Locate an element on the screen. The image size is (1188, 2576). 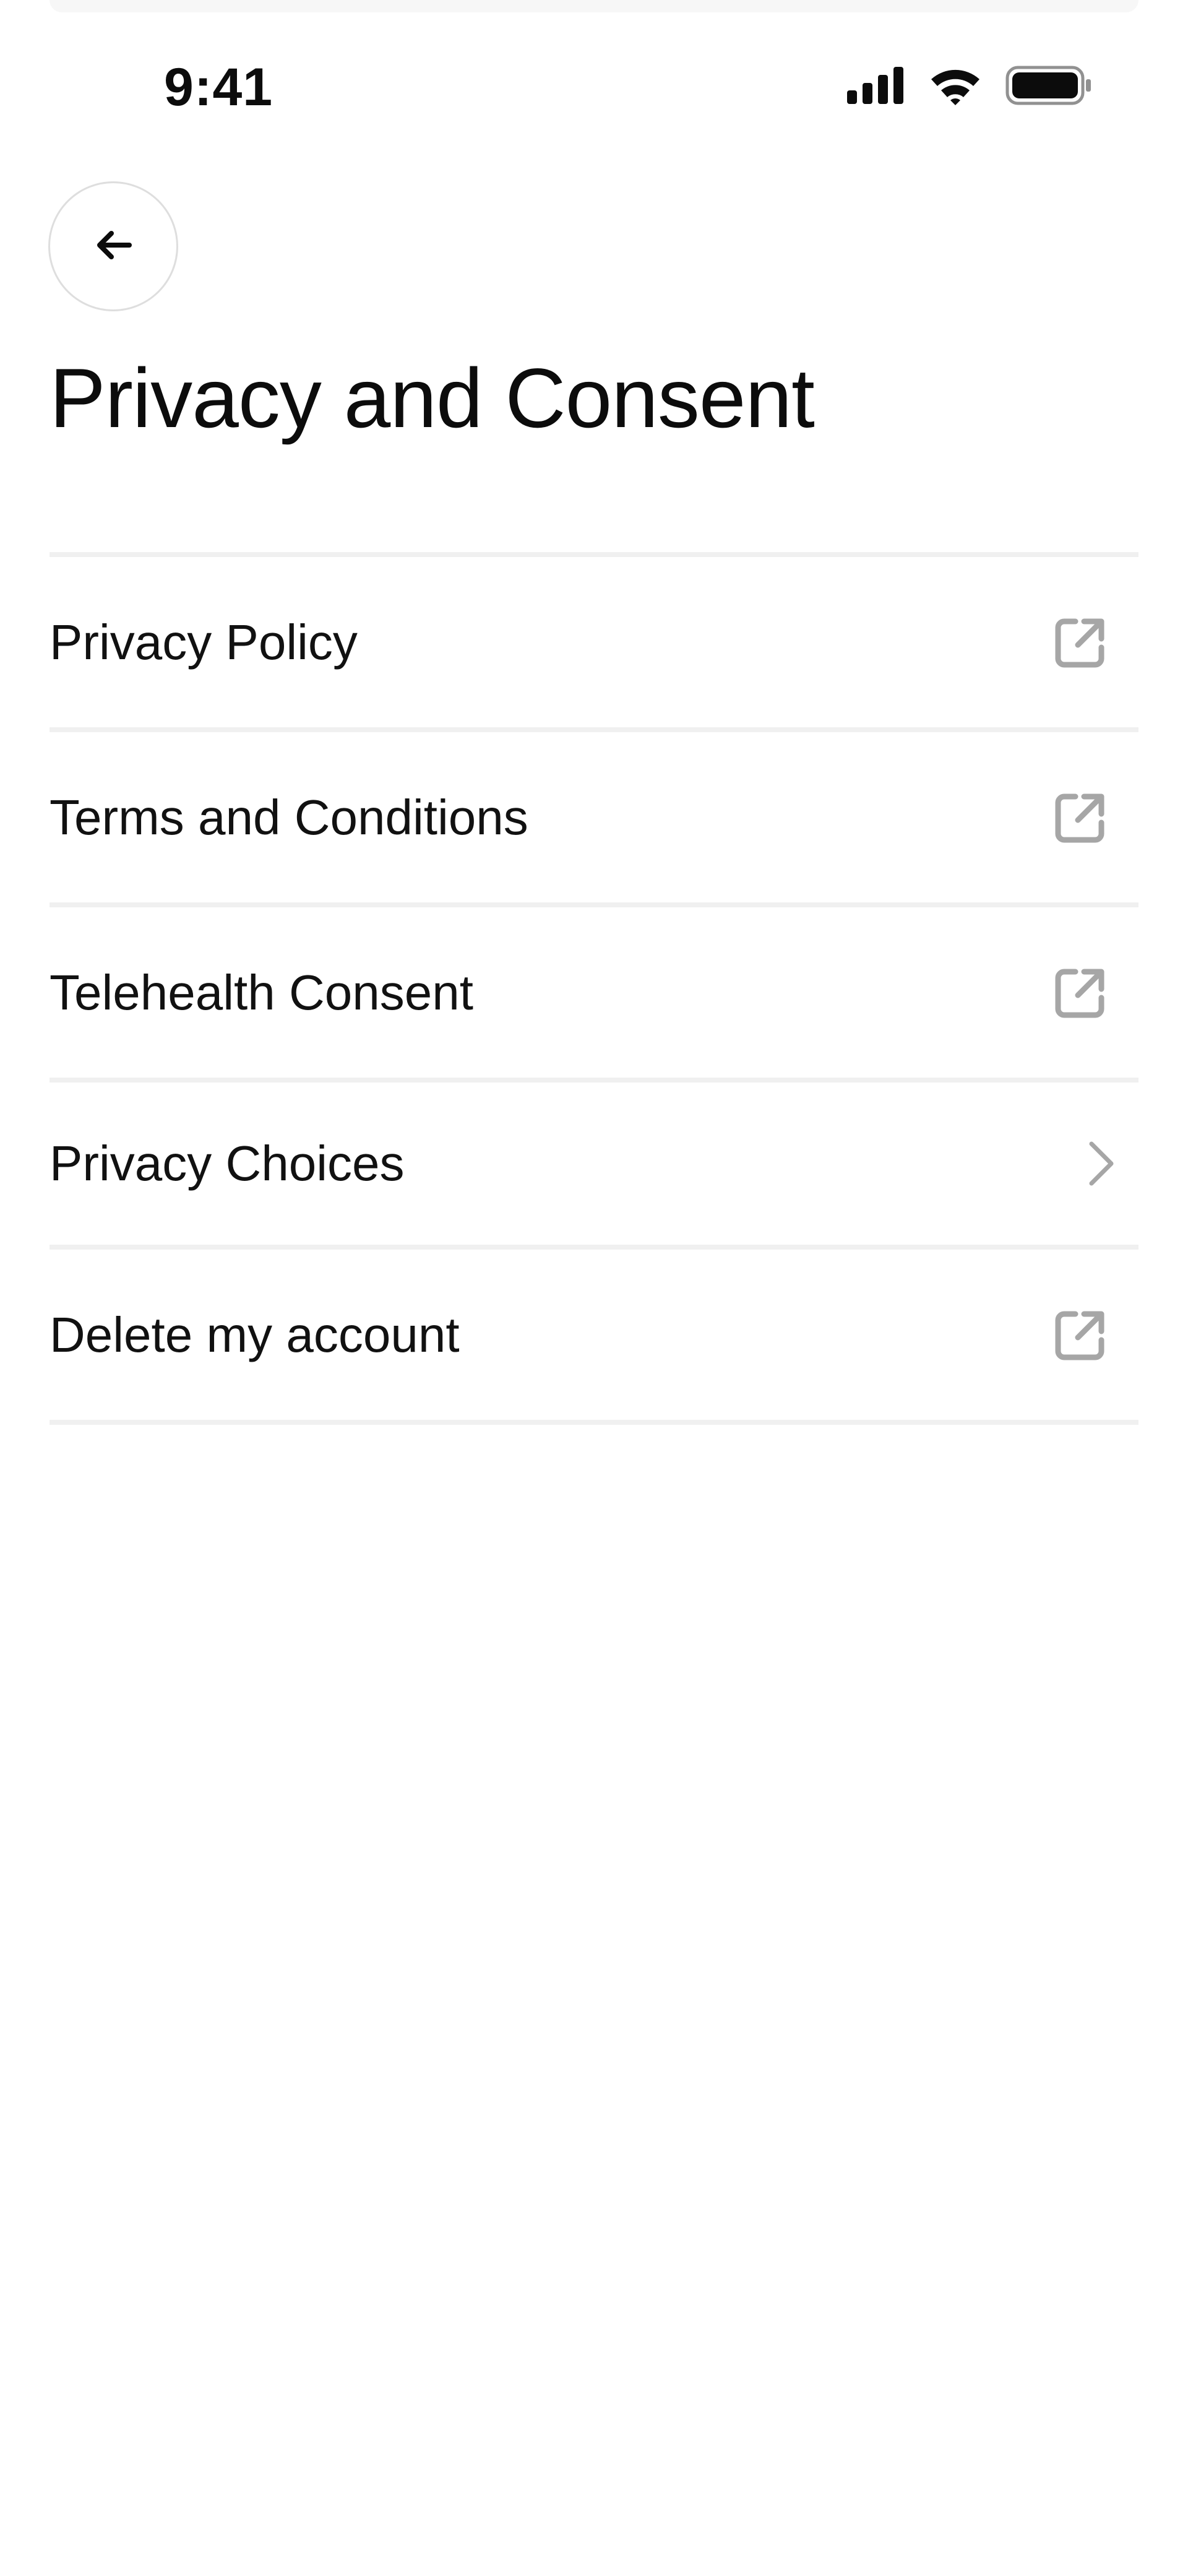
menu-item-label: Delete my account is located at coordinates (255, 1334).